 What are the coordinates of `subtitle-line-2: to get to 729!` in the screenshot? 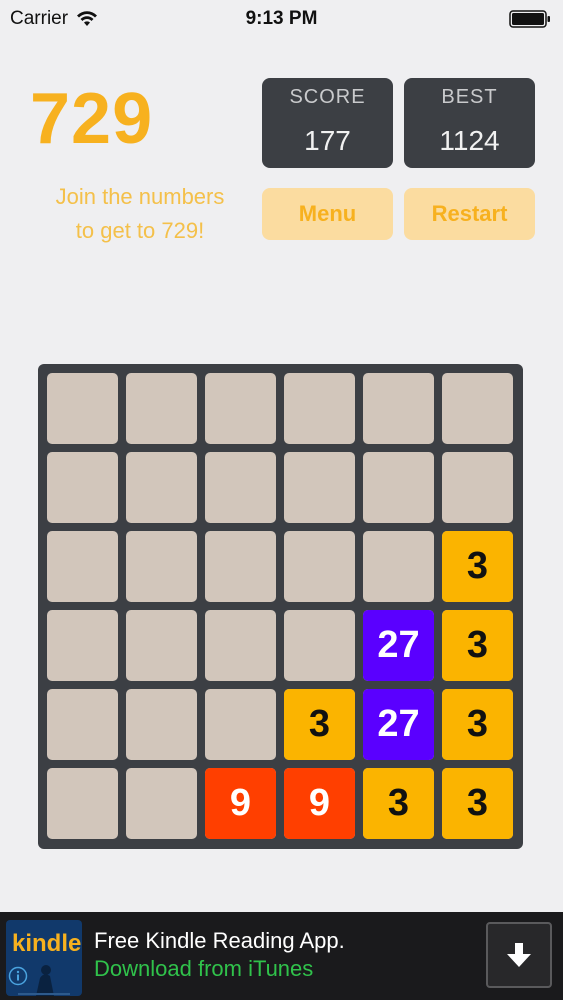 It's located at (140, 230).